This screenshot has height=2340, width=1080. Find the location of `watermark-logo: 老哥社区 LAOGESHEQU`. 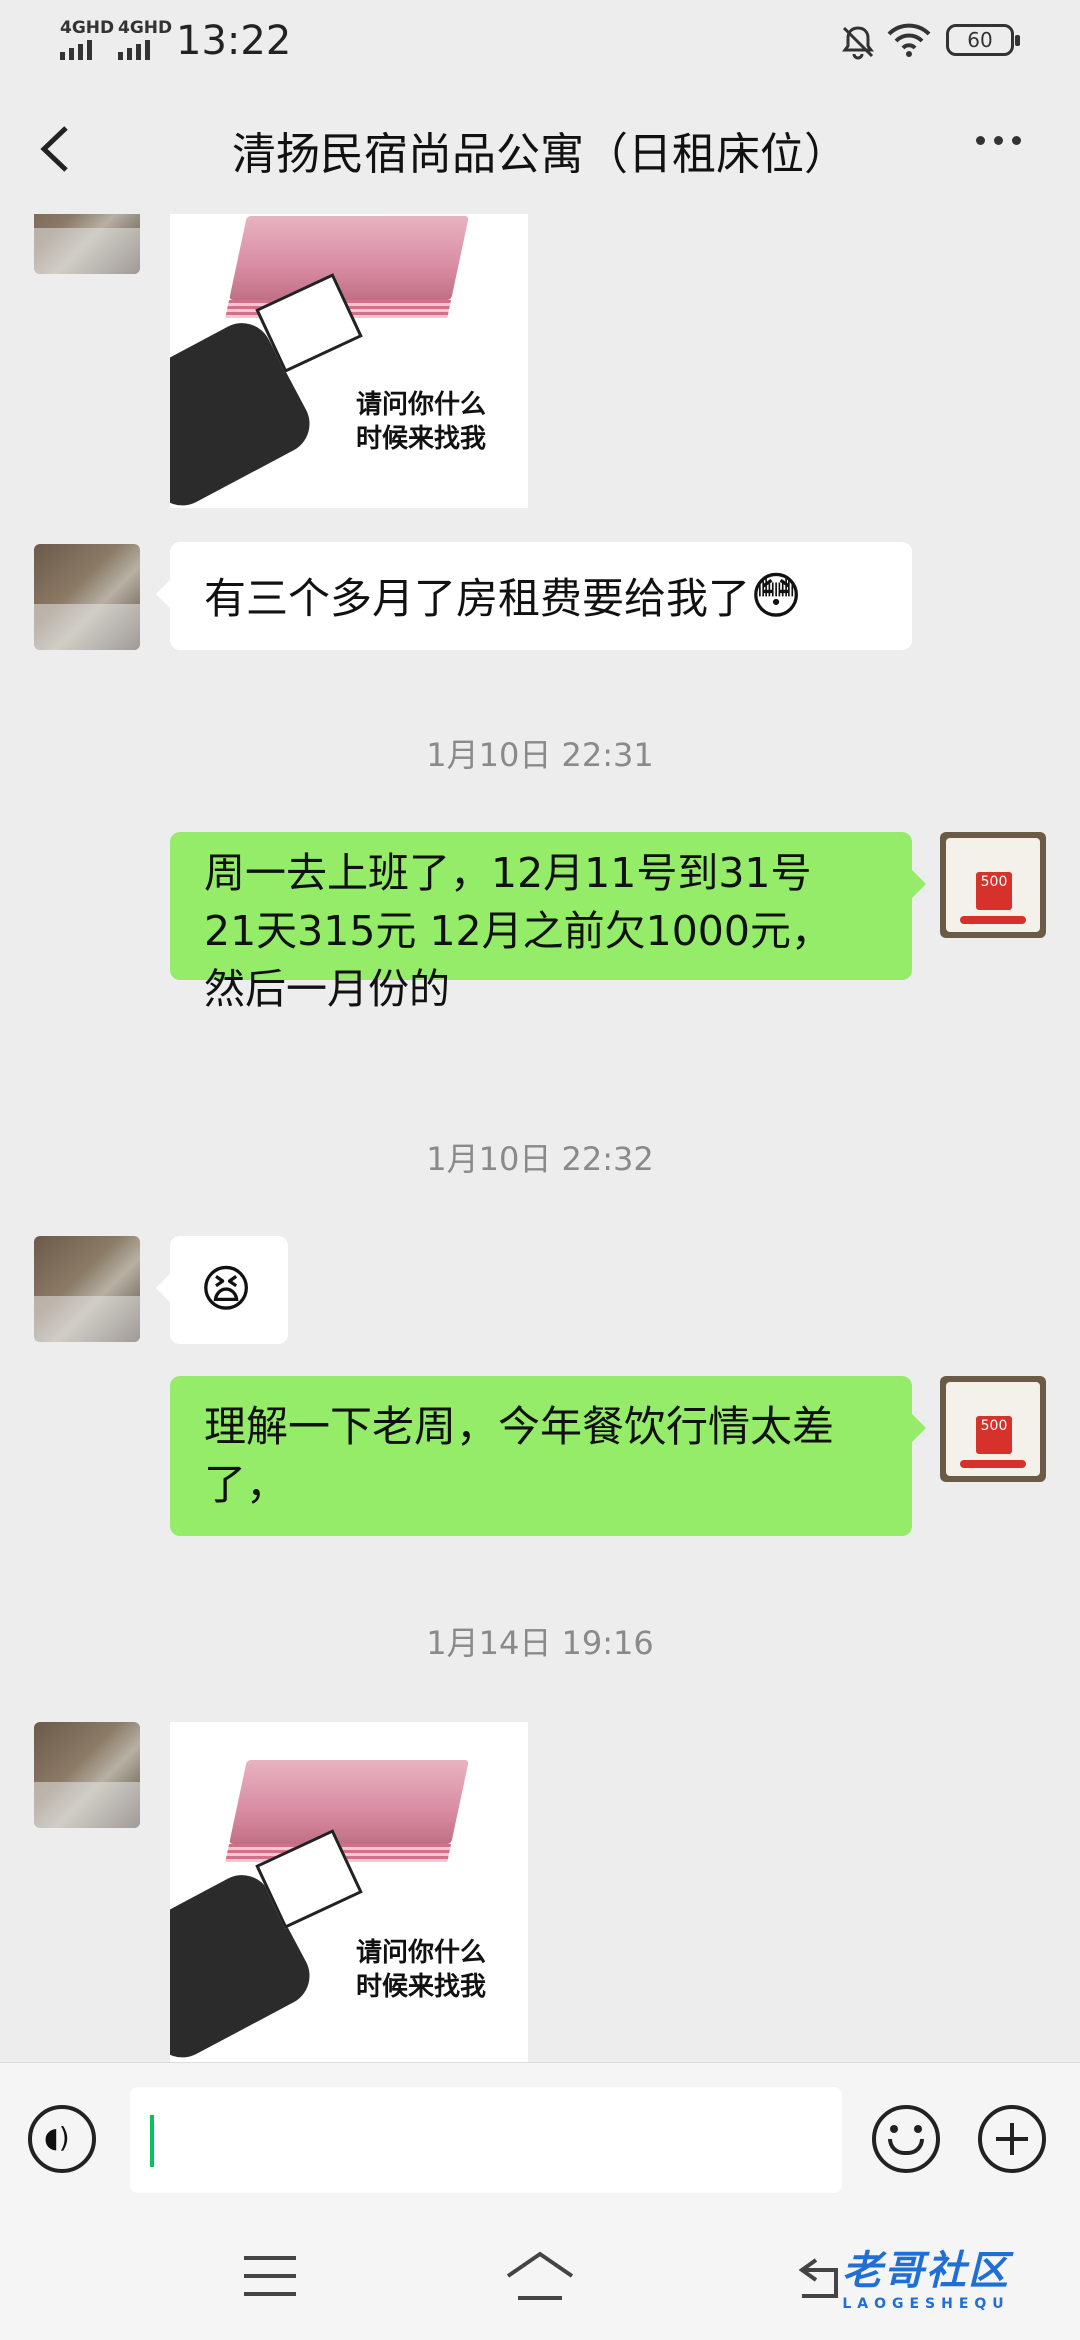

watermark-logo: 老哥社区 LAOGESHEQU is located at coordinates (926, 2275).